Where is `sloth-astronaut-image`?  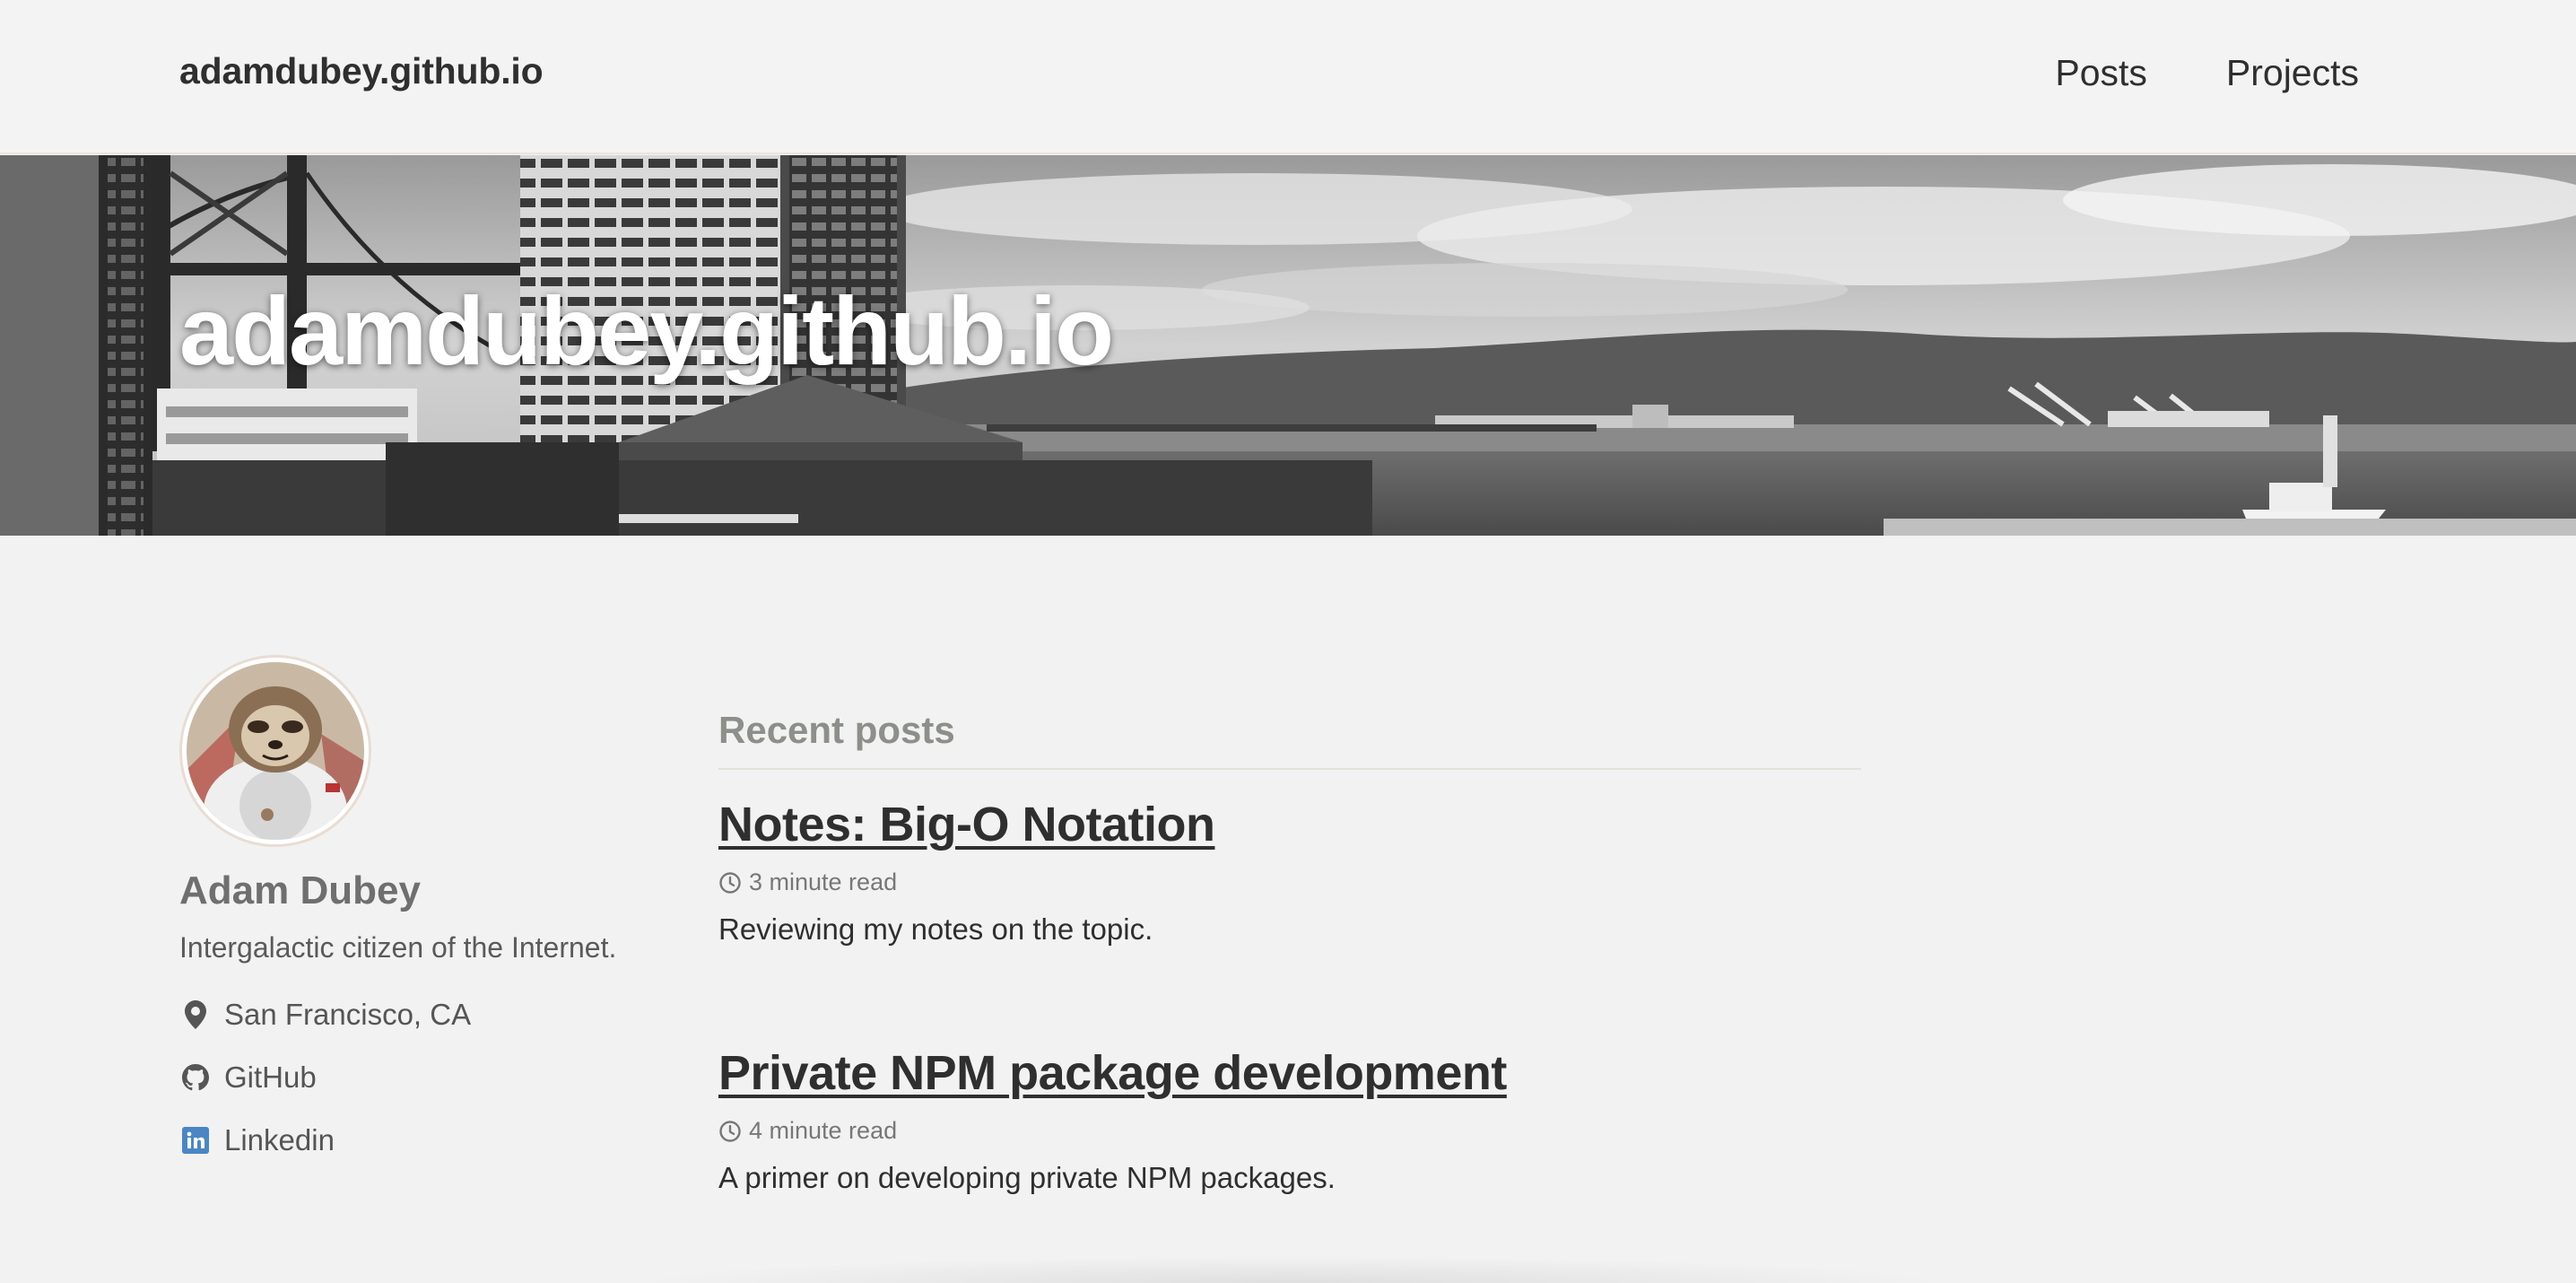
sloth-astronaut-image is located at coordinates (275, 751).